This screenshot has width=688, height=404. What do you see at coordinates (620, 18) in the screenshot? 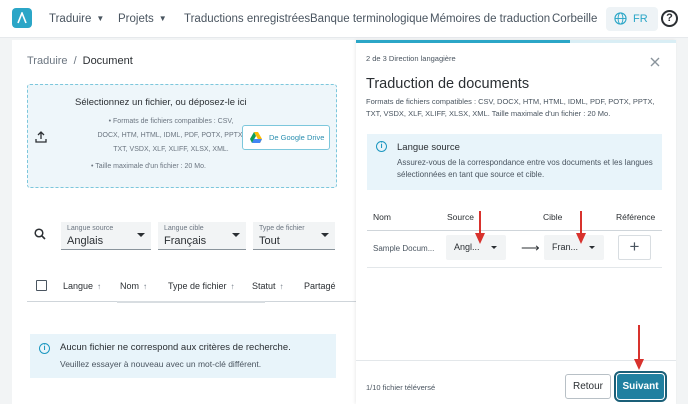
I see `globe-icon` at bounding box center [620, 18].